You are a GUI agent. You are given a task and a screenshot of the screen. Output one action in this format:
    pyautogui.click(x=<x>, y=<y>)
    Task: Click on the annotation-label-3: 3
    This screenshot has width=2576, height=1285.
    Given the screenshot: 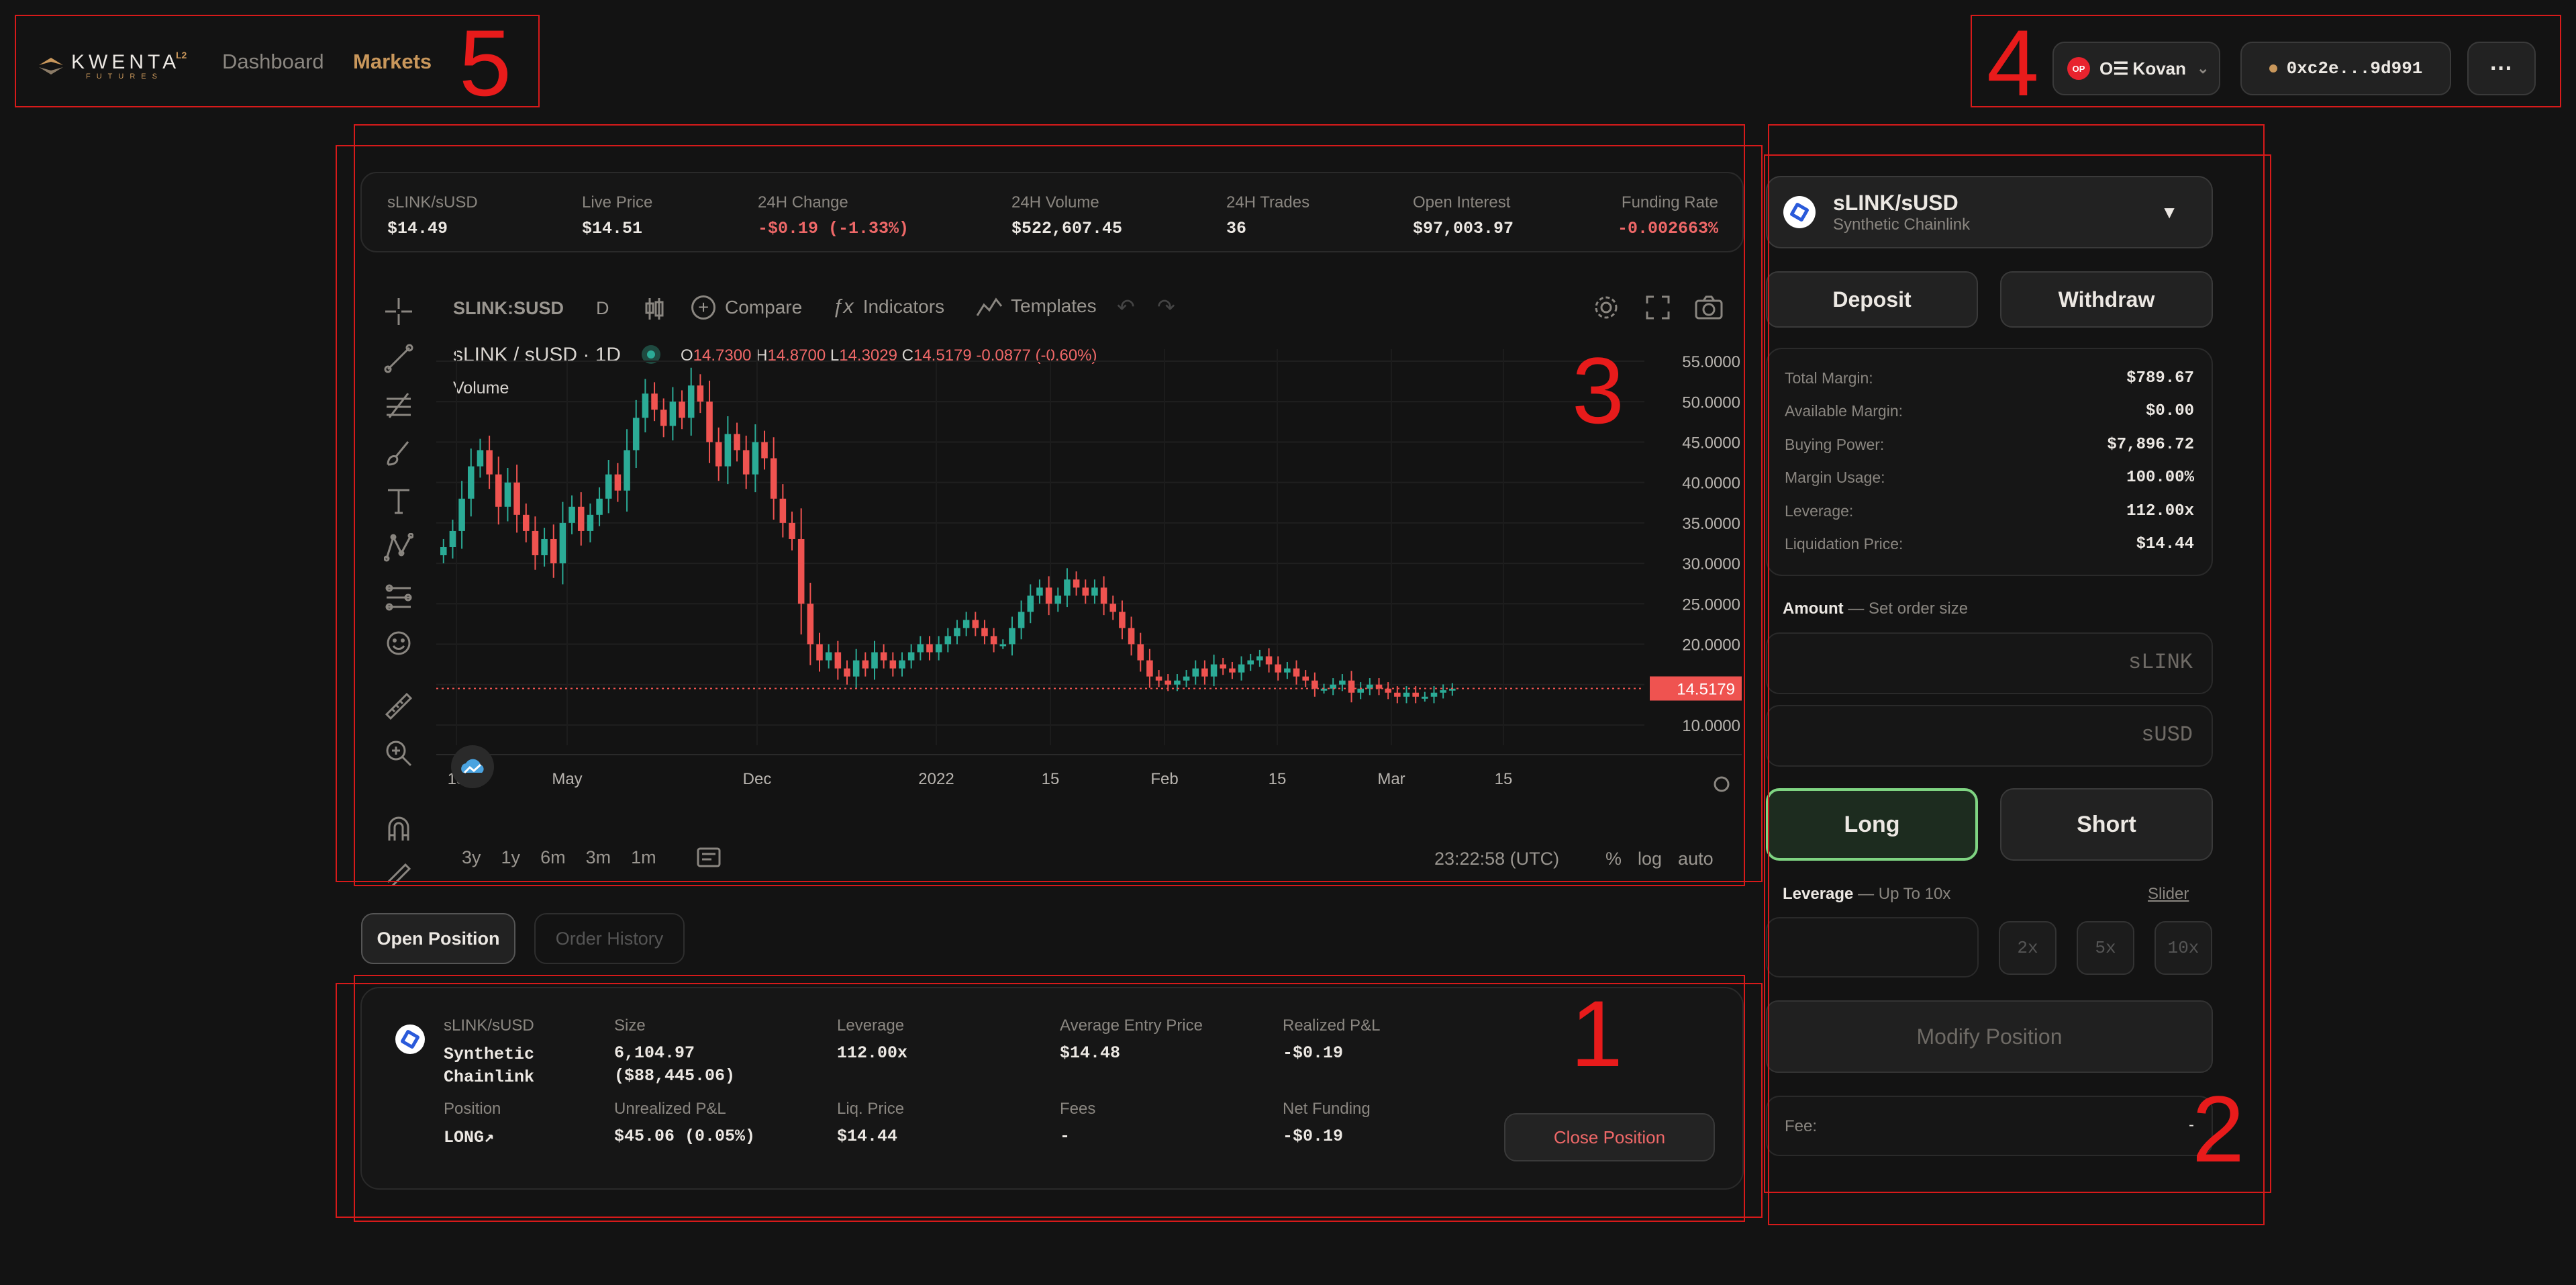 What is the action you would take?
    pyautogui.click(x=1598, y=390)
    